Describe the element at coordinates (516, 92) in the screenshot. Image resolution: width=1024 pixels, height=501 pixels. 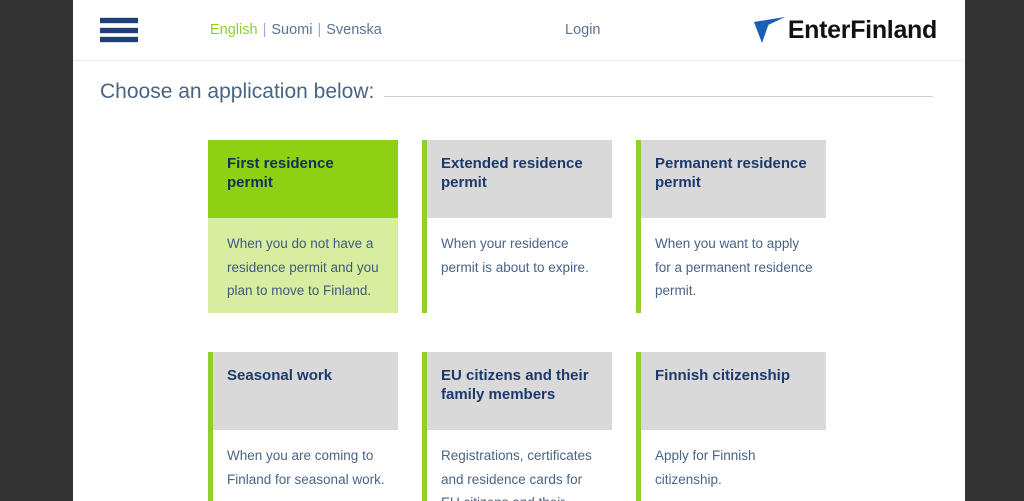
I see `page-title-row: Choose an application below:` at that location.